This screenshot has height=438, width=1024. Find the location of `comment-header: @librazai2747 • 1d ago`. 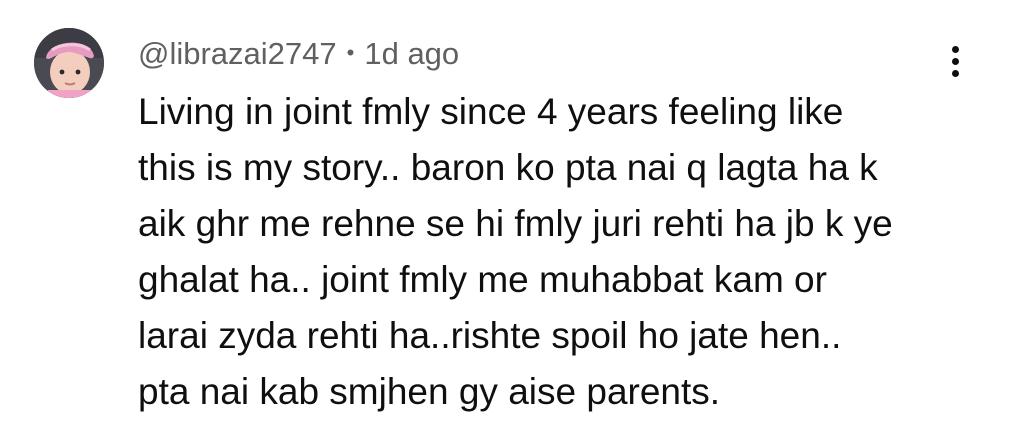

comment-header: @librazai2747 • 1d ago is located at coordinates (298, 55).